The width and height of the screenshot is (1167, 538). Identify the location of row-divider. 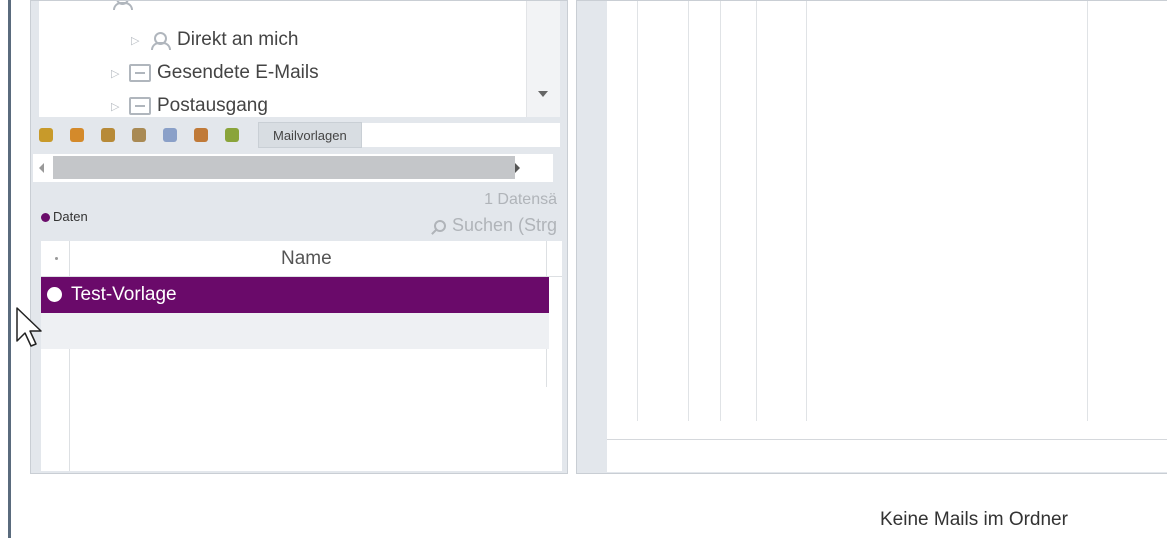
(887, 439).